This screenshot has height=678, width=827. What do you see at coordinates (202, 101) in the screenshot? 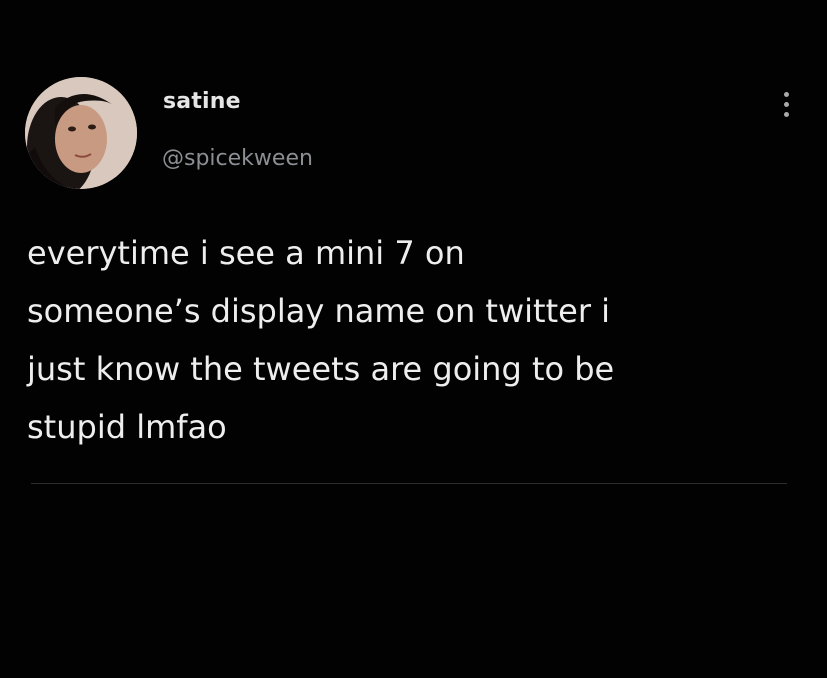
I see `display-name: satine` at bounding box center [202, 101].